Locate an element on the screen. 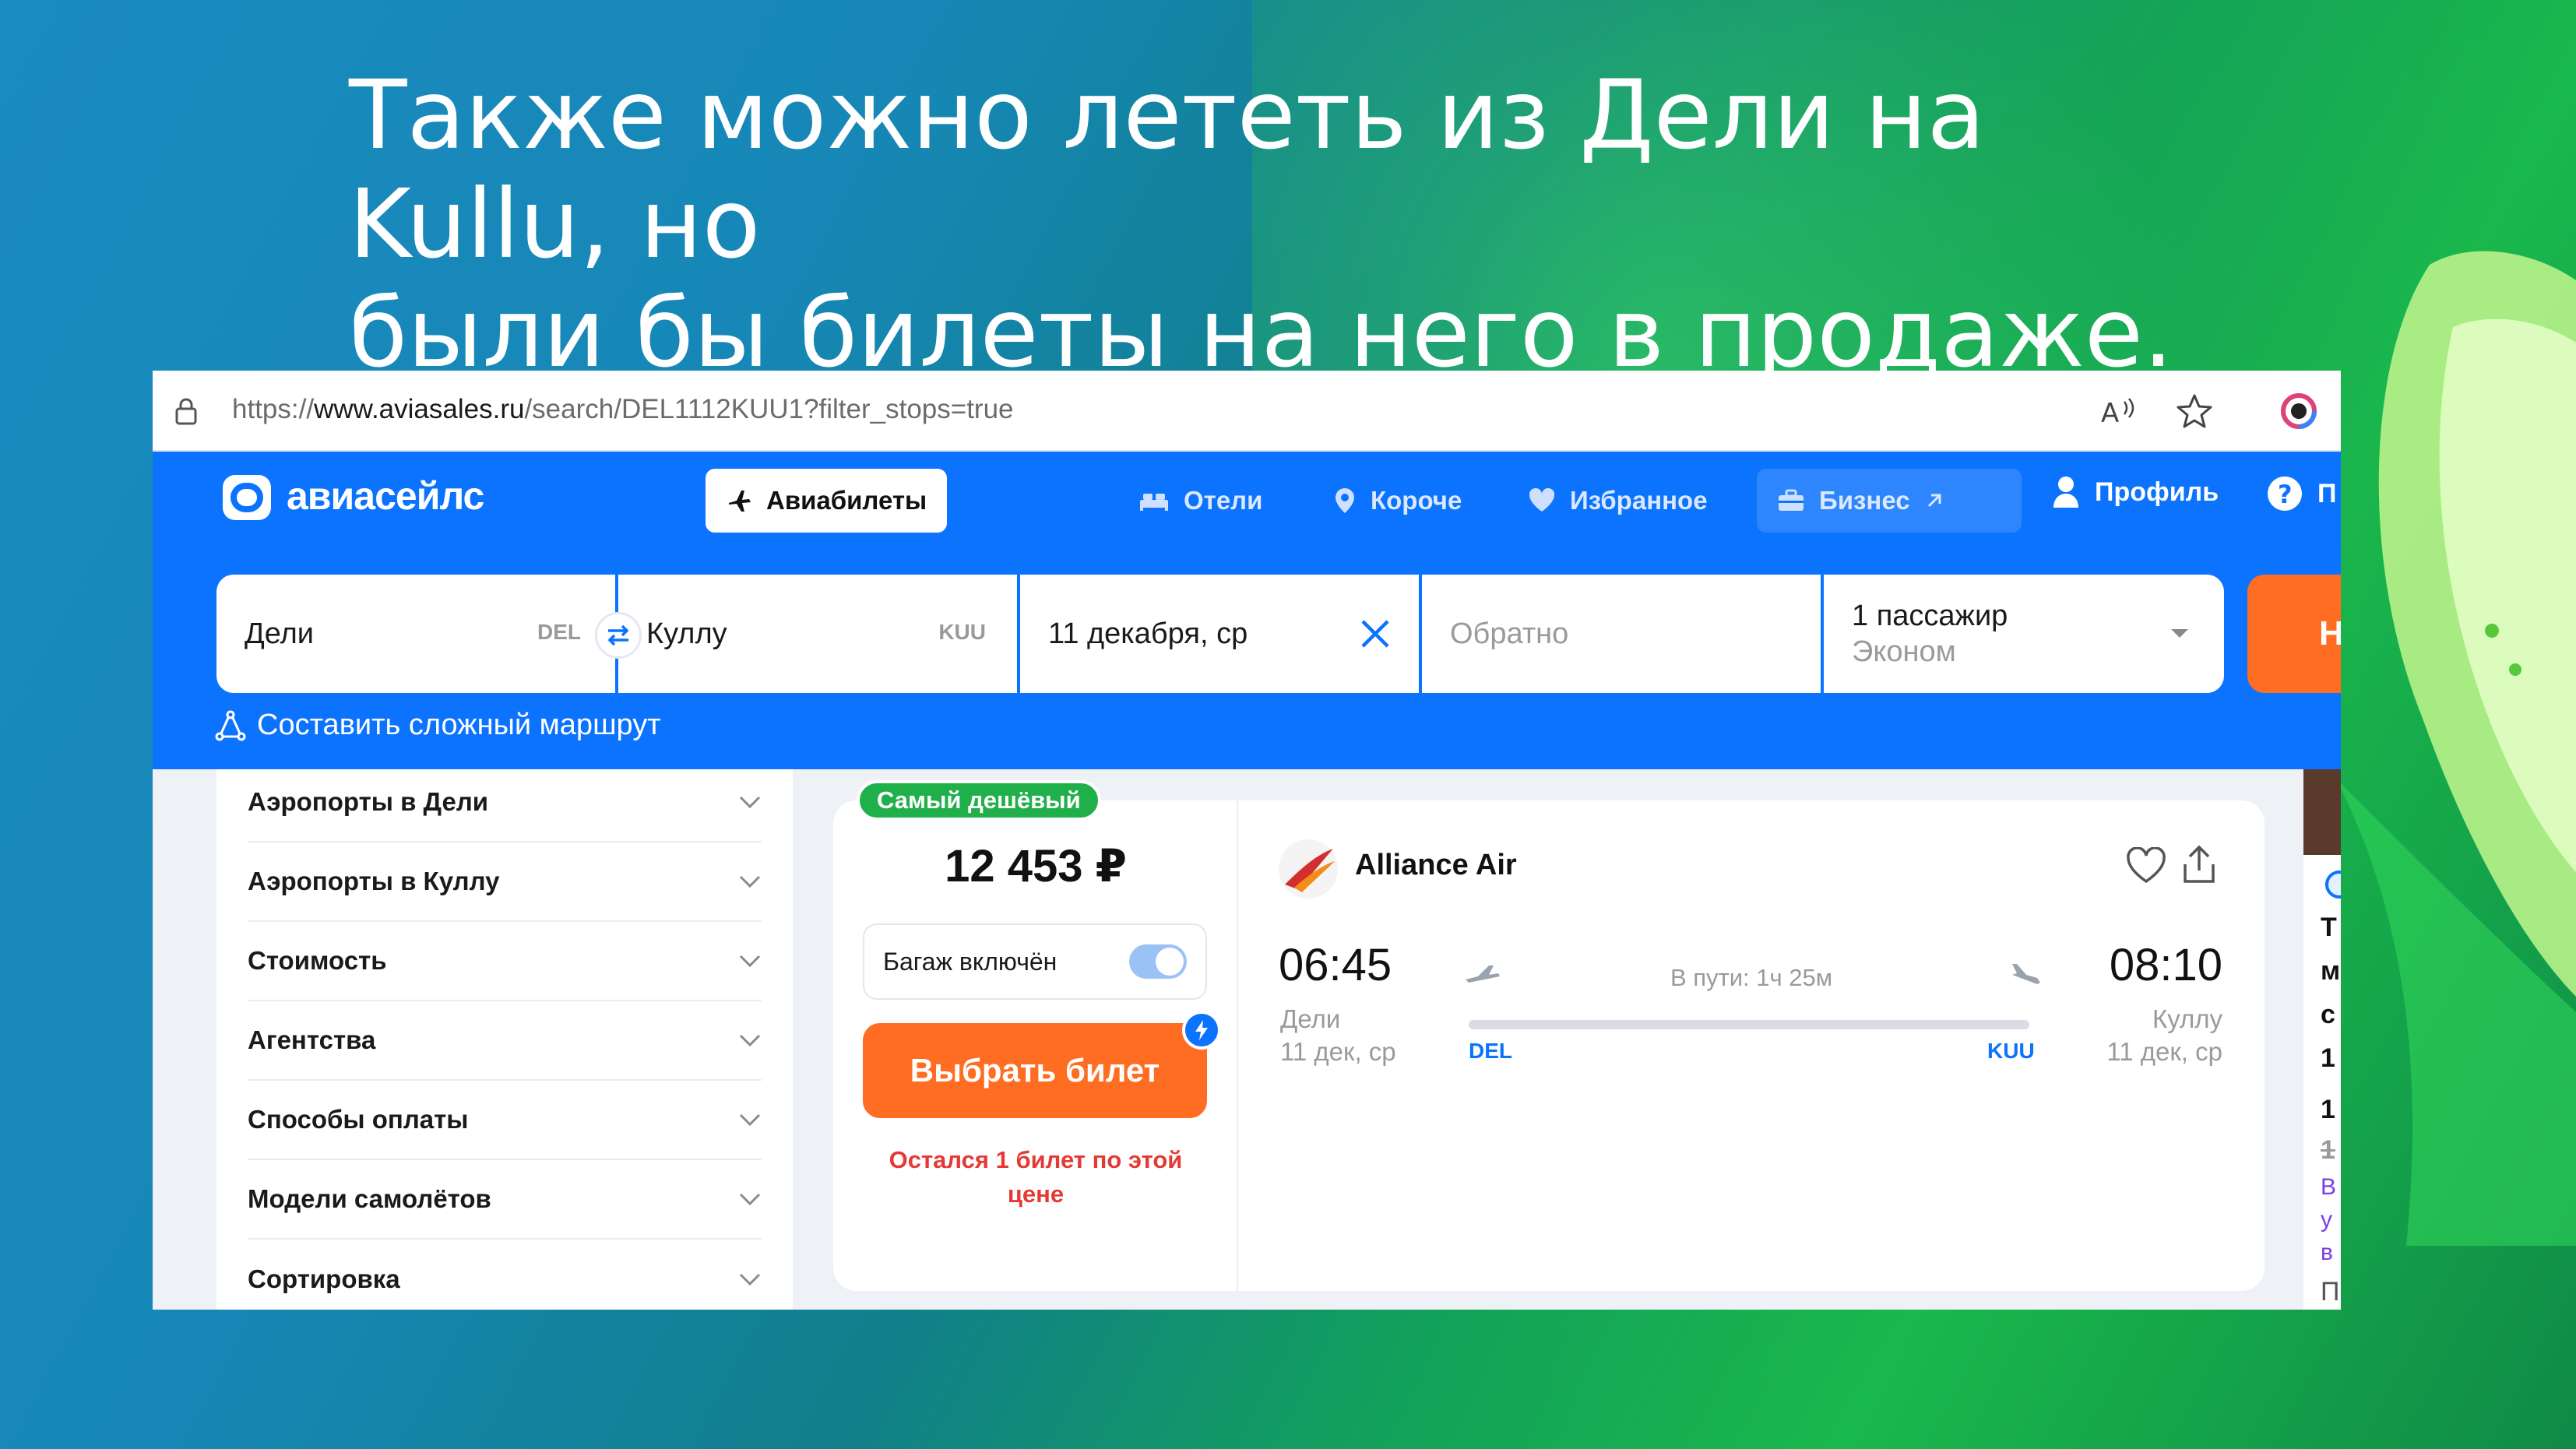 The image size is (2576, 1449). filter-airports-destination: Аэропорты в Куллу is located at coordinates (505, 882).